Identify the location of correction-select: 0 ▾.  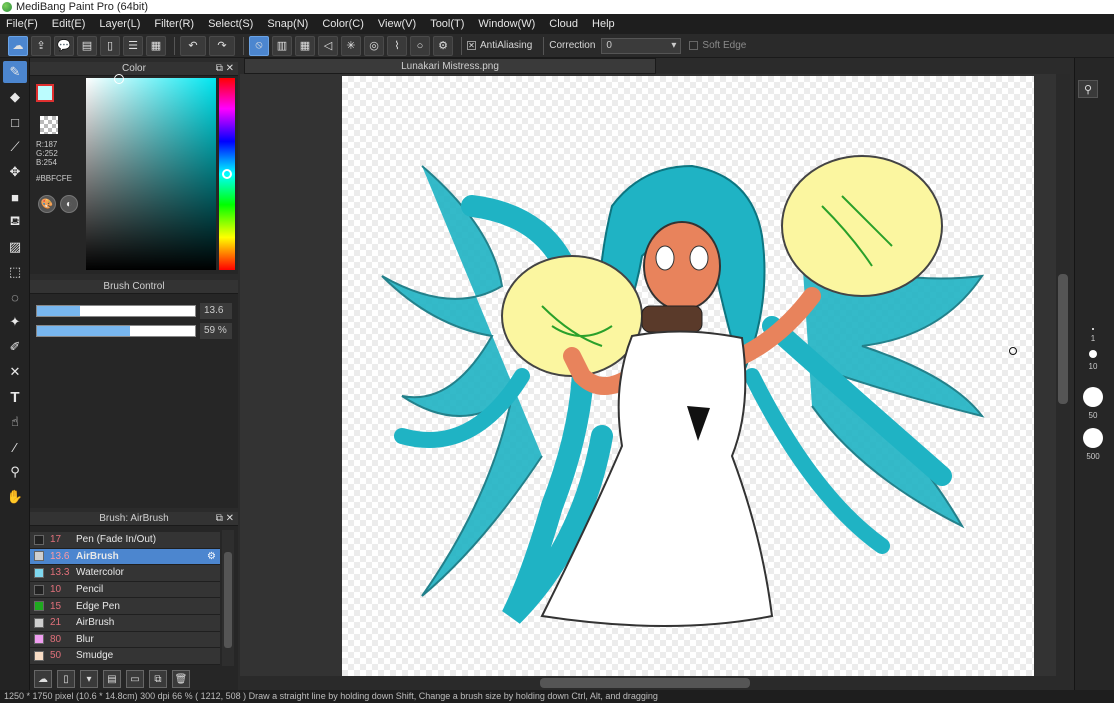
(641, 45).